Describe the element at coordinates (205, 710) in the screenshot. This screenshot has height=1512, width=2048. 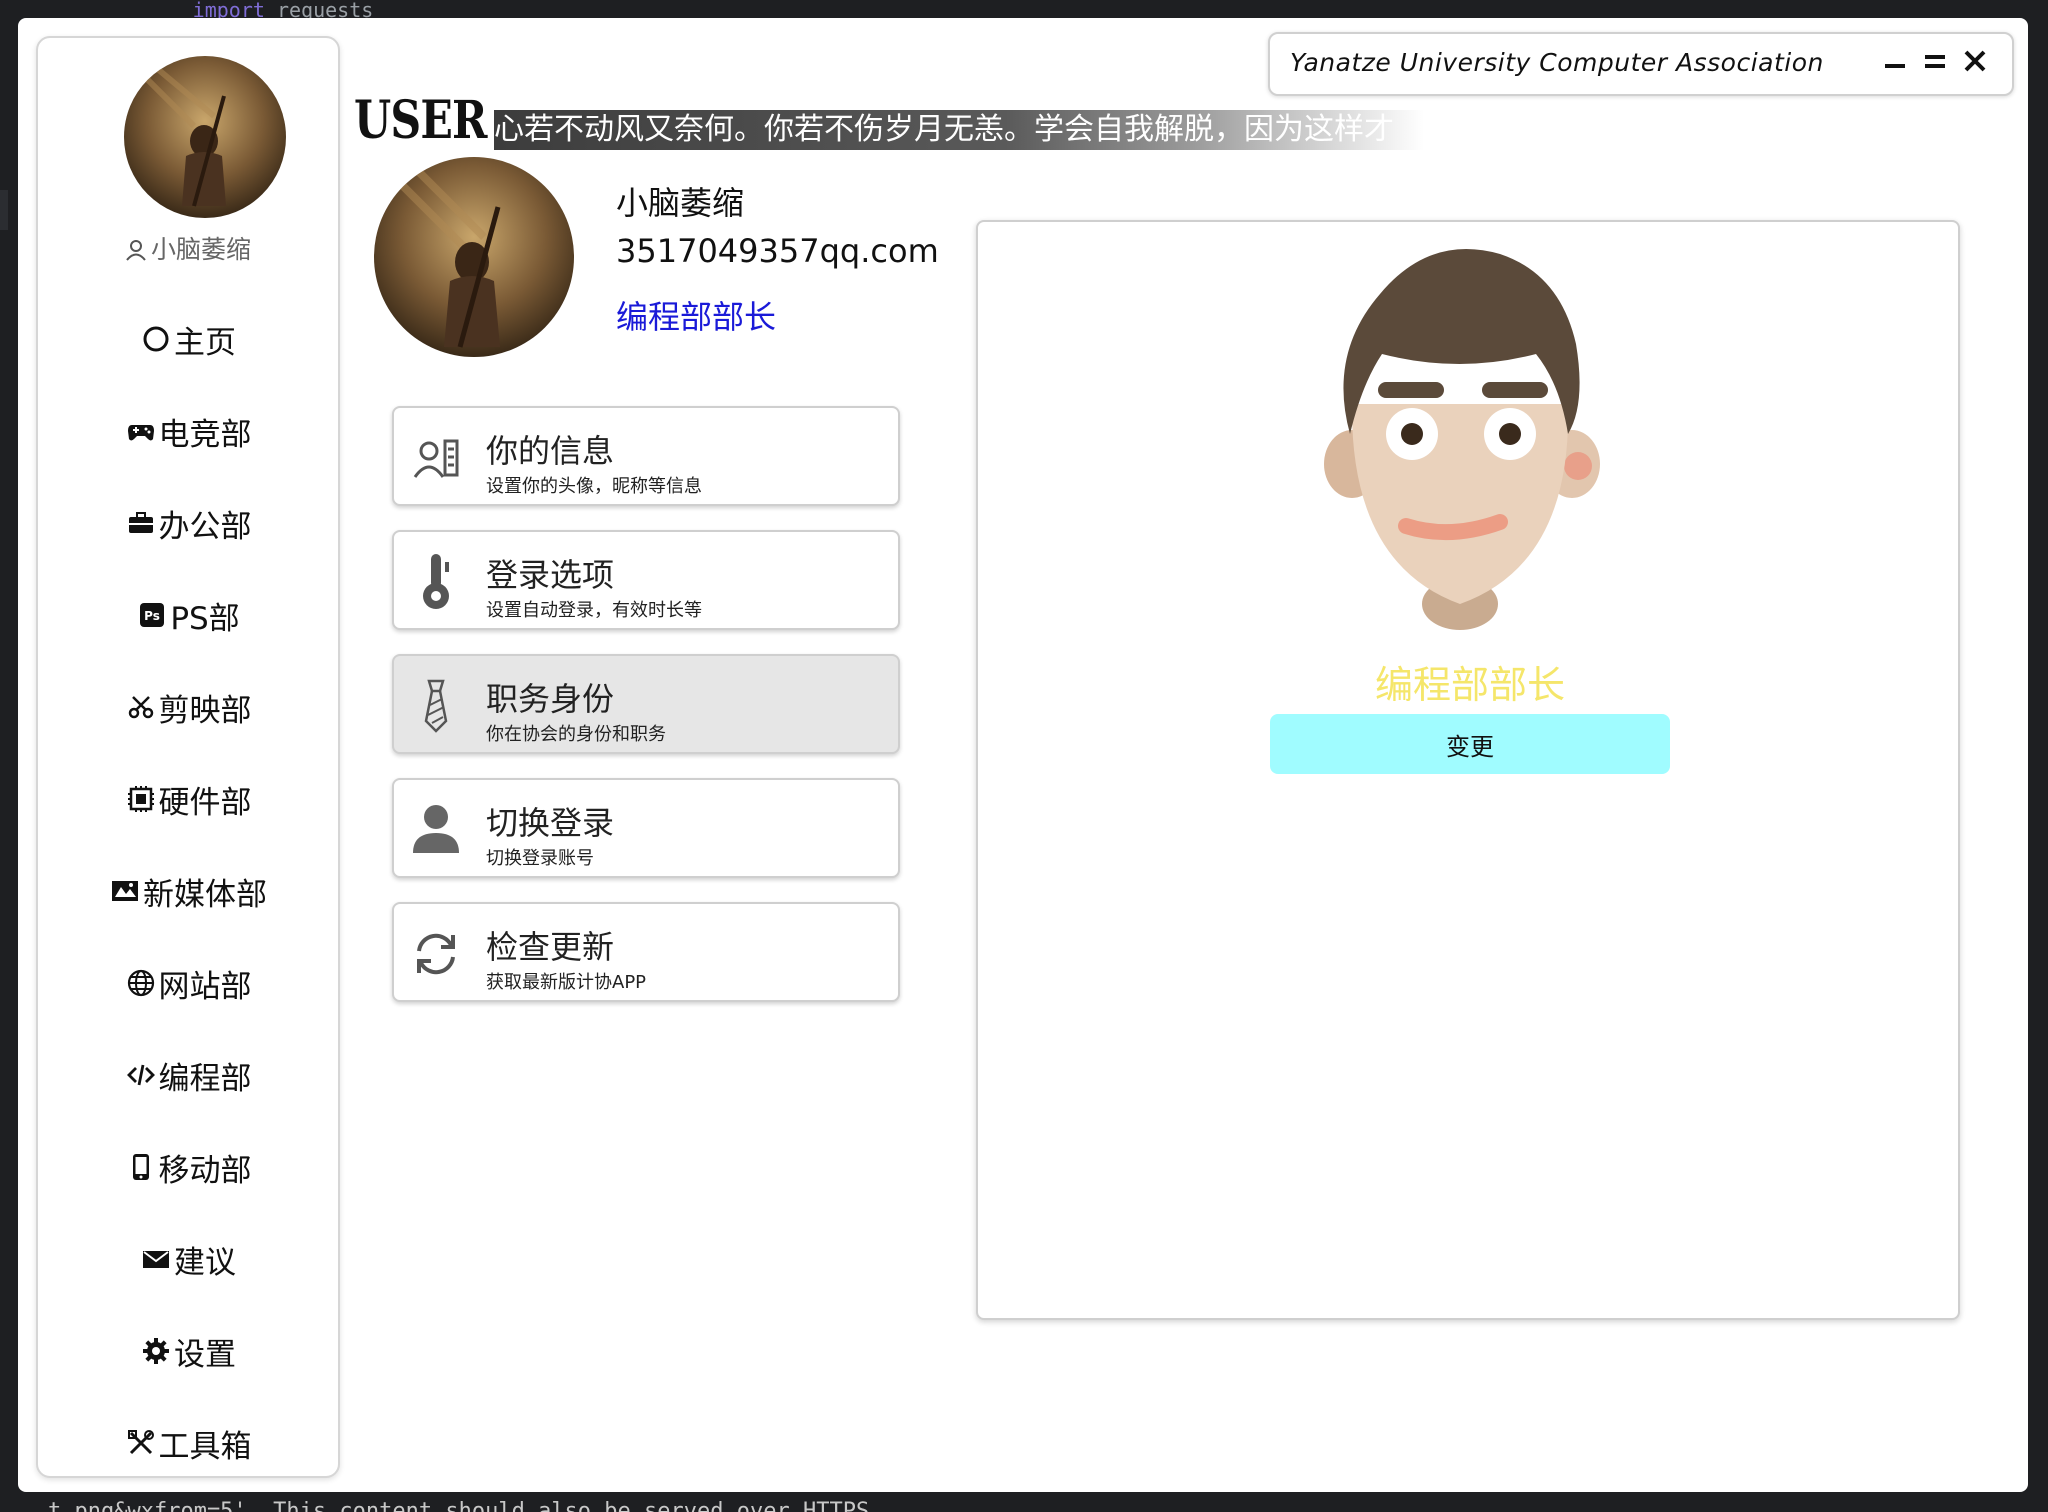
I see `sidebar-item-label: 剪映部` at that location.